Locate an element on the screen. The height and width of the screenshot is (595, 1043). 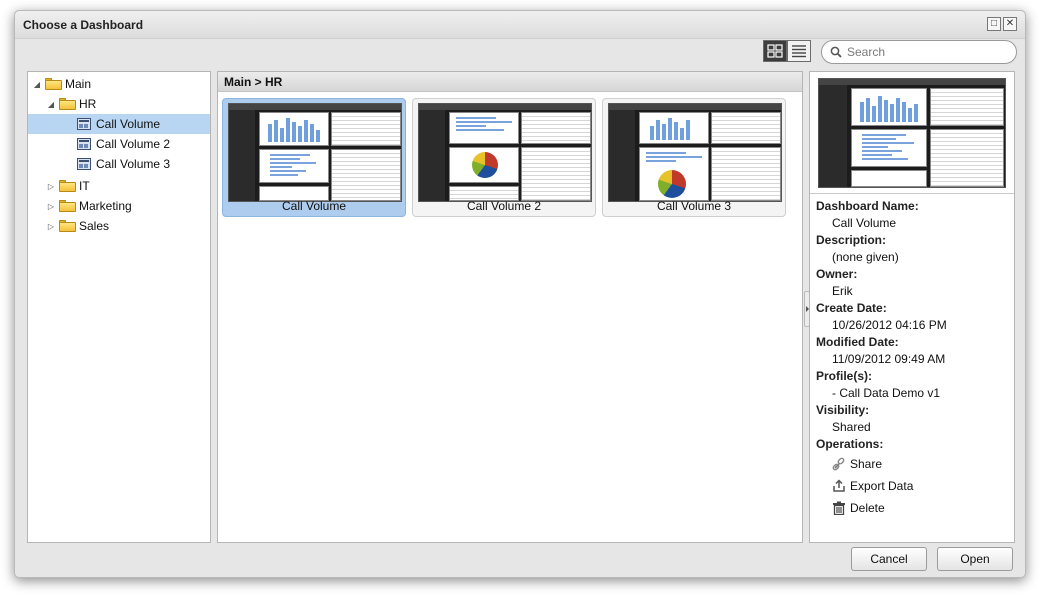
create-date-value: 10/26/2012 04:16 PM is located at coordinates (889, 325).